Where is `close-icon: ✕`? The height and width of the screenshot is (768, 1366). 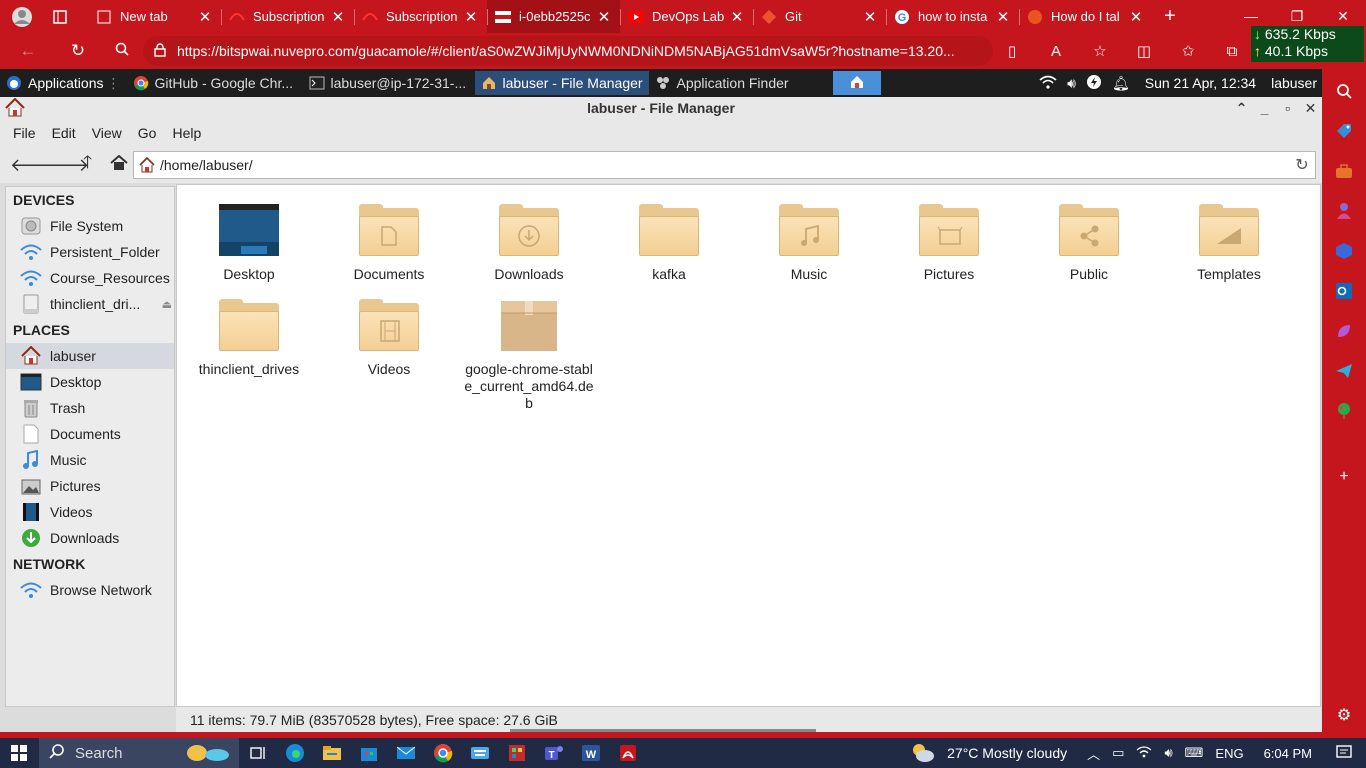 close-icon: ✕ is located at coordinates (1310, 108).